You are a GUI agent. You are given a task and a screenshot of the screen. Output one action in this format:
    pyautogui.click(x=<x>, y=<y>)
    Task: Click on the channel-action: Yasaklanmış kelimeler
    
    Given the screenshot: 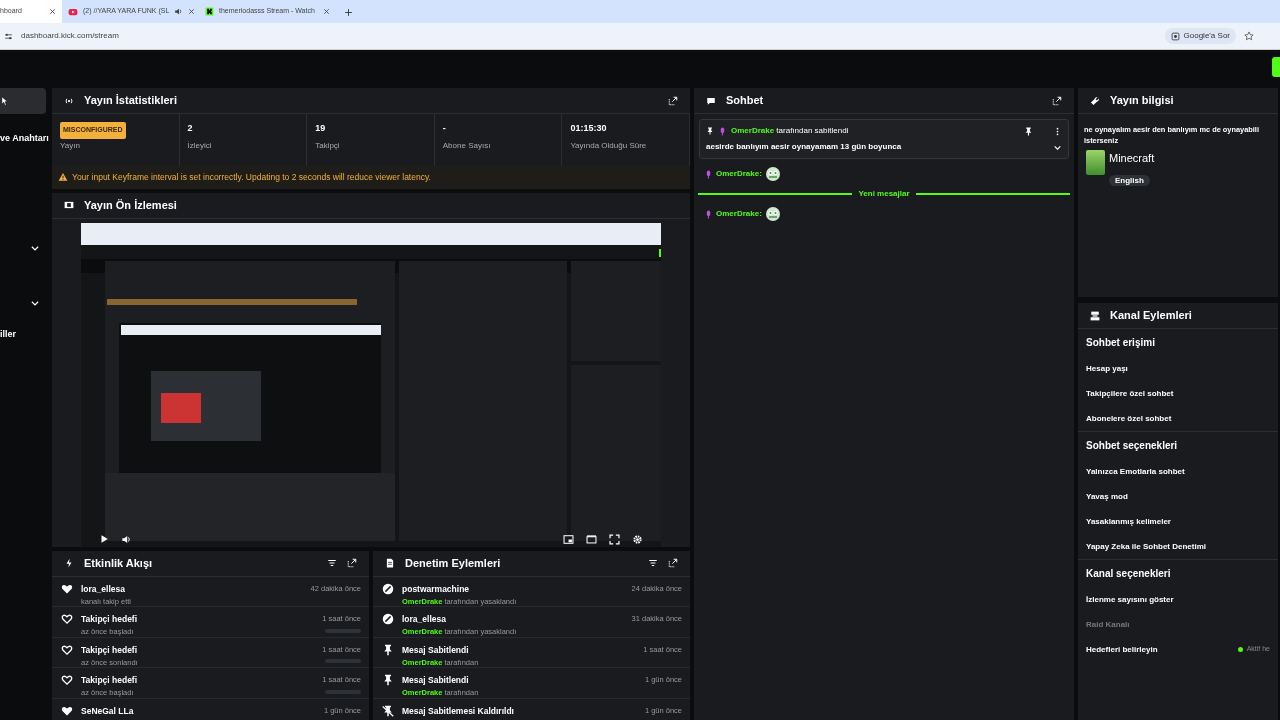 What is the action you would take?
    pyautogui.click(x=1178, y=521)
    